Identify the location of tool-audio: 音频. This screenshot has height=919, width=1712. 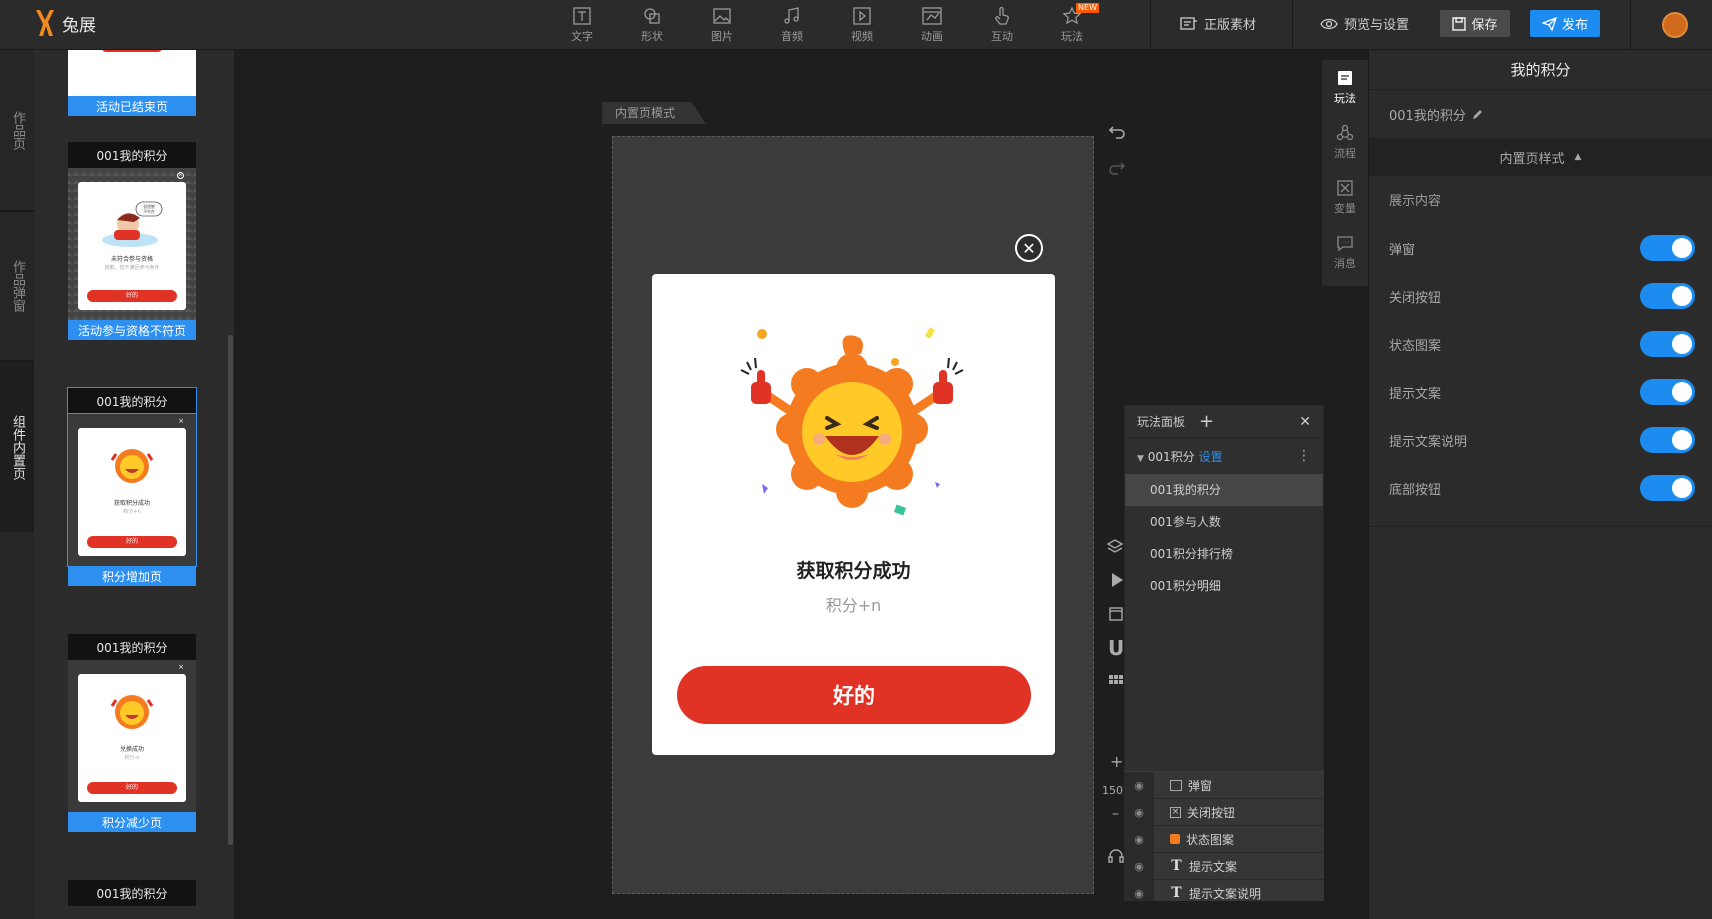
(792, 24).